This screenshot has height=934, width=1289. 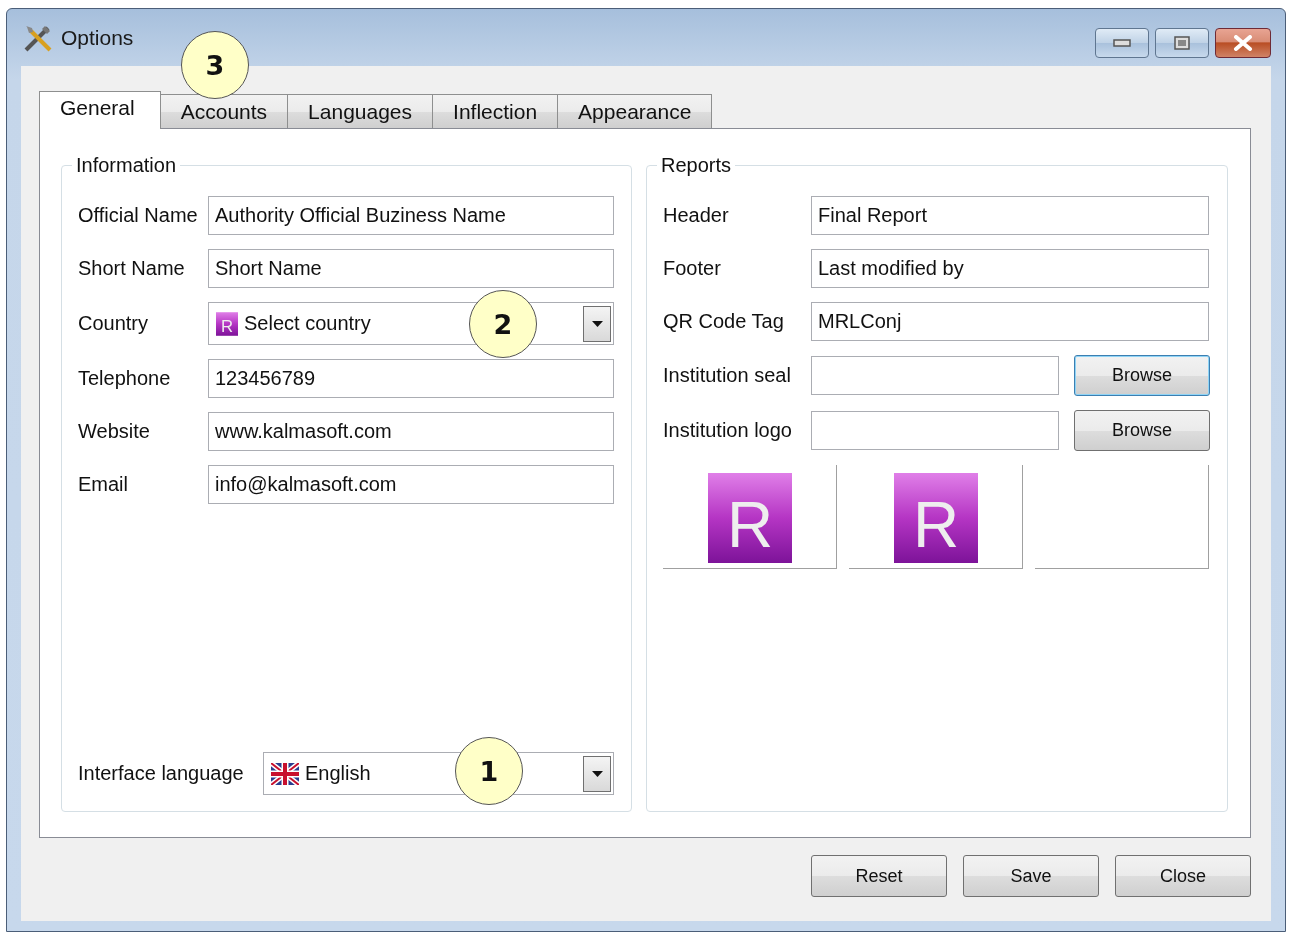 What do you see at coordinates (161, 773) in the screenshot?
I see `field-label: Interface language` at bounding box center [161, 773].